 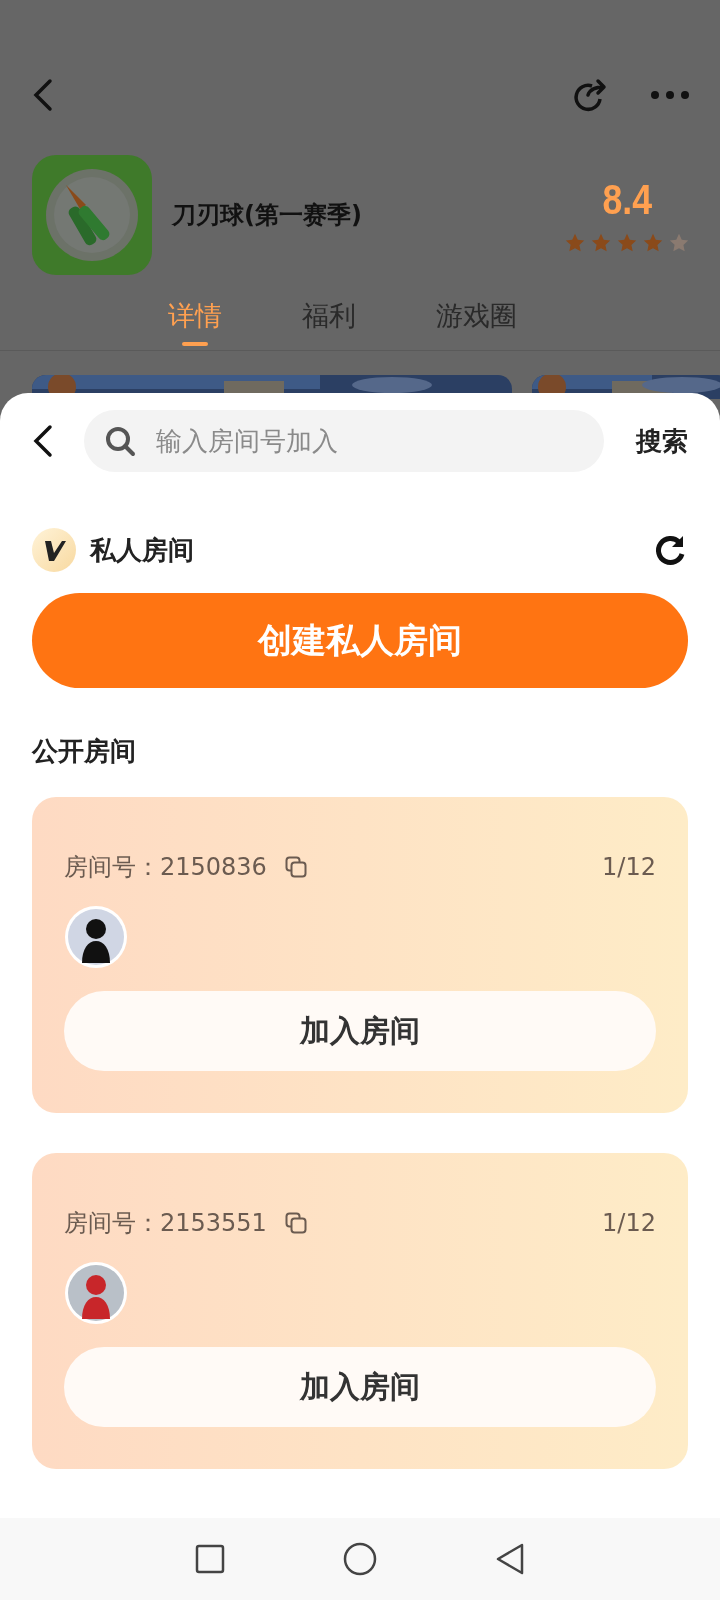 I want to click on tab: 游戏圈, so click(x=476, y=316).